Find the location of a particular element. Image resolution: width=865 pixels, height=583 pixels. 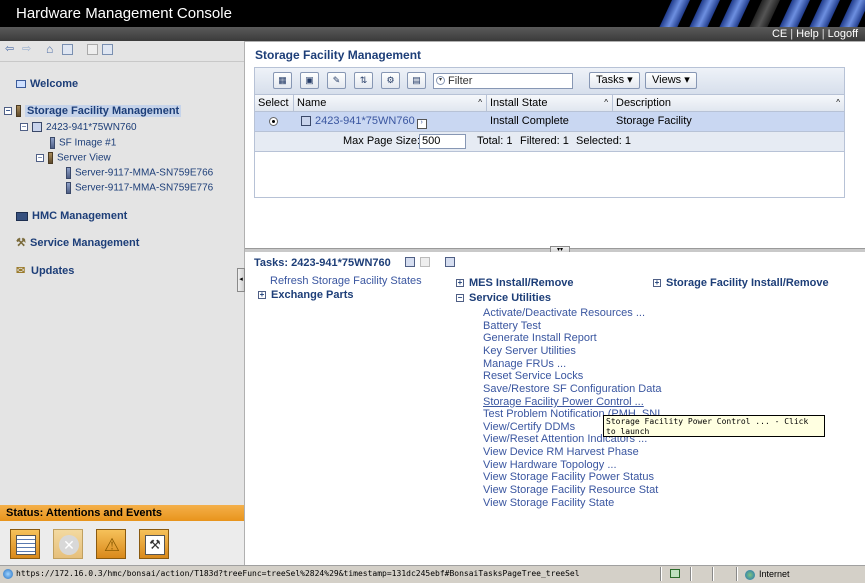

nav-storage-facility-management: − Storage Facility Management is located at coordinates (93, 111).